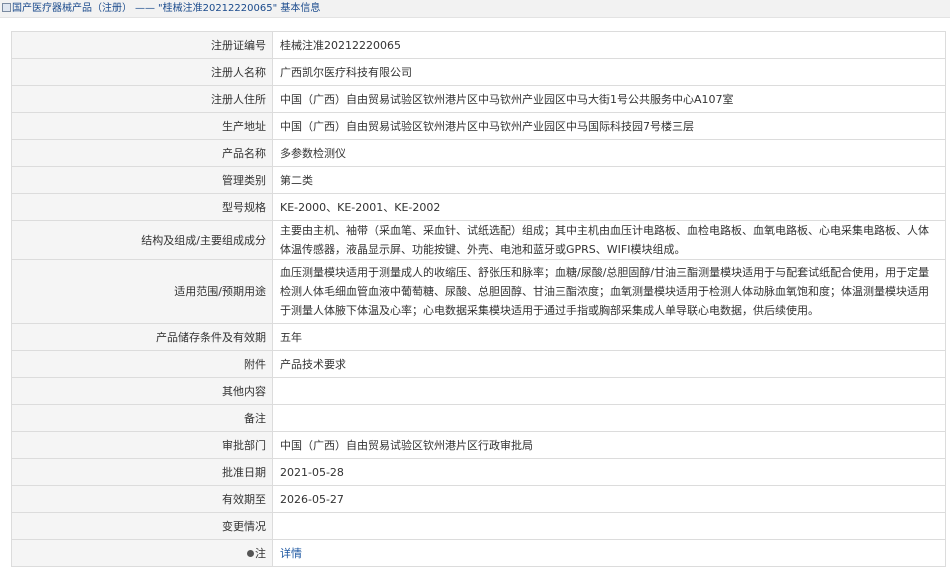  I want to click on table-row: 批准日期 2021-05-28, so click(478, 472).